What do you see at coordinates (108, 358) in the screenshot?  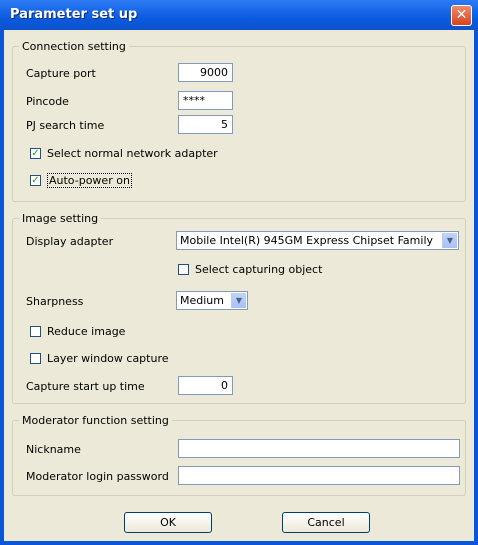 I see `layer-window-capture-label: Layer window capture` at bounding box center [108, 358].